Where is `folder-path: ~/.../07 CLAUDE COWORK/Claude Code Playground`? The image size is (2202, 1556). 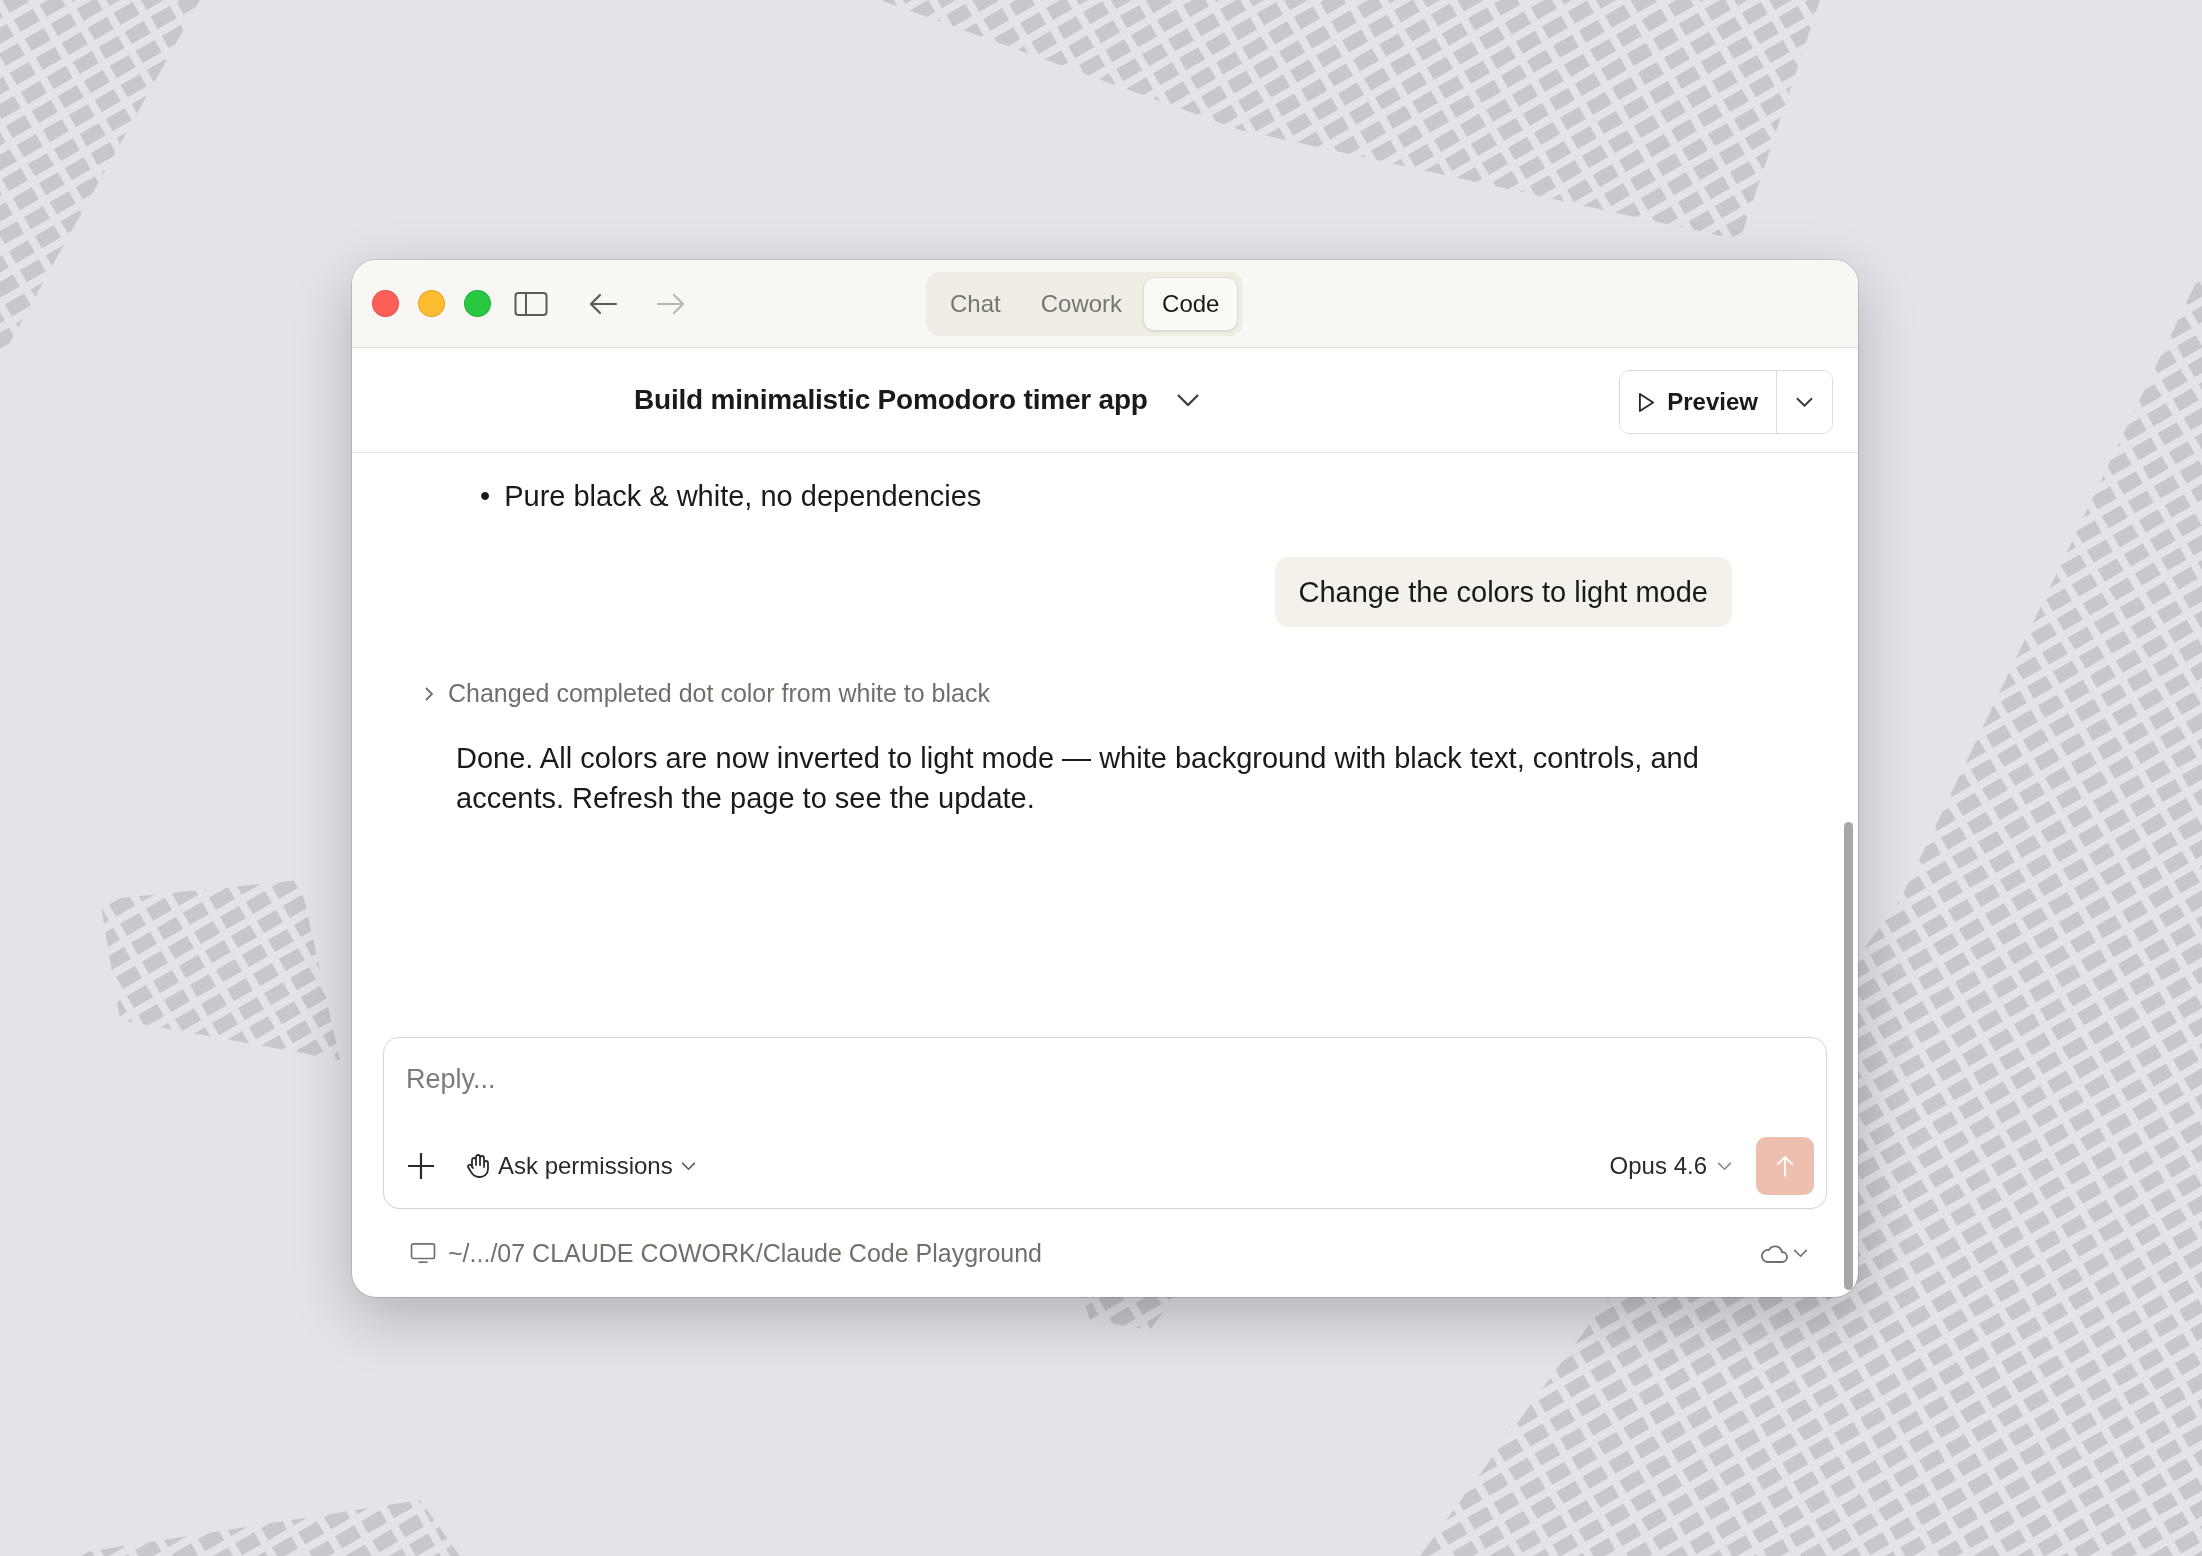 folder-path: ~/.../07 CLAUDE COWORK/Claude Code Playground is located at coordinates (745, 1253).